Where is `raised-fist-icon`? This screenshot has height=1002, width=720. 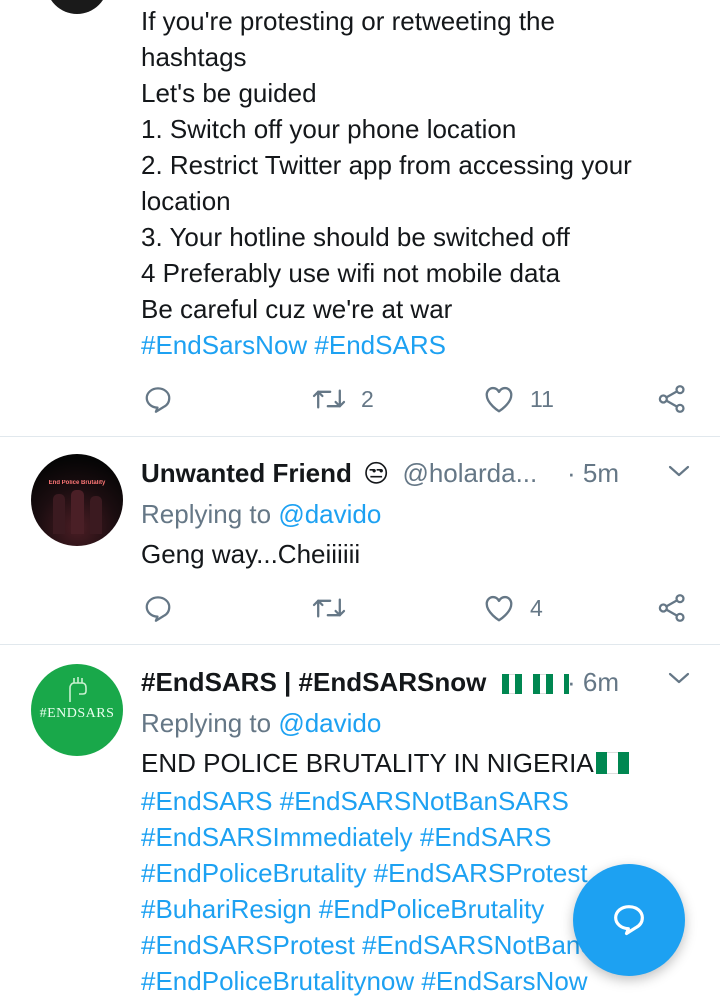 raised-fist-icon is located at coordinates (78, 689).